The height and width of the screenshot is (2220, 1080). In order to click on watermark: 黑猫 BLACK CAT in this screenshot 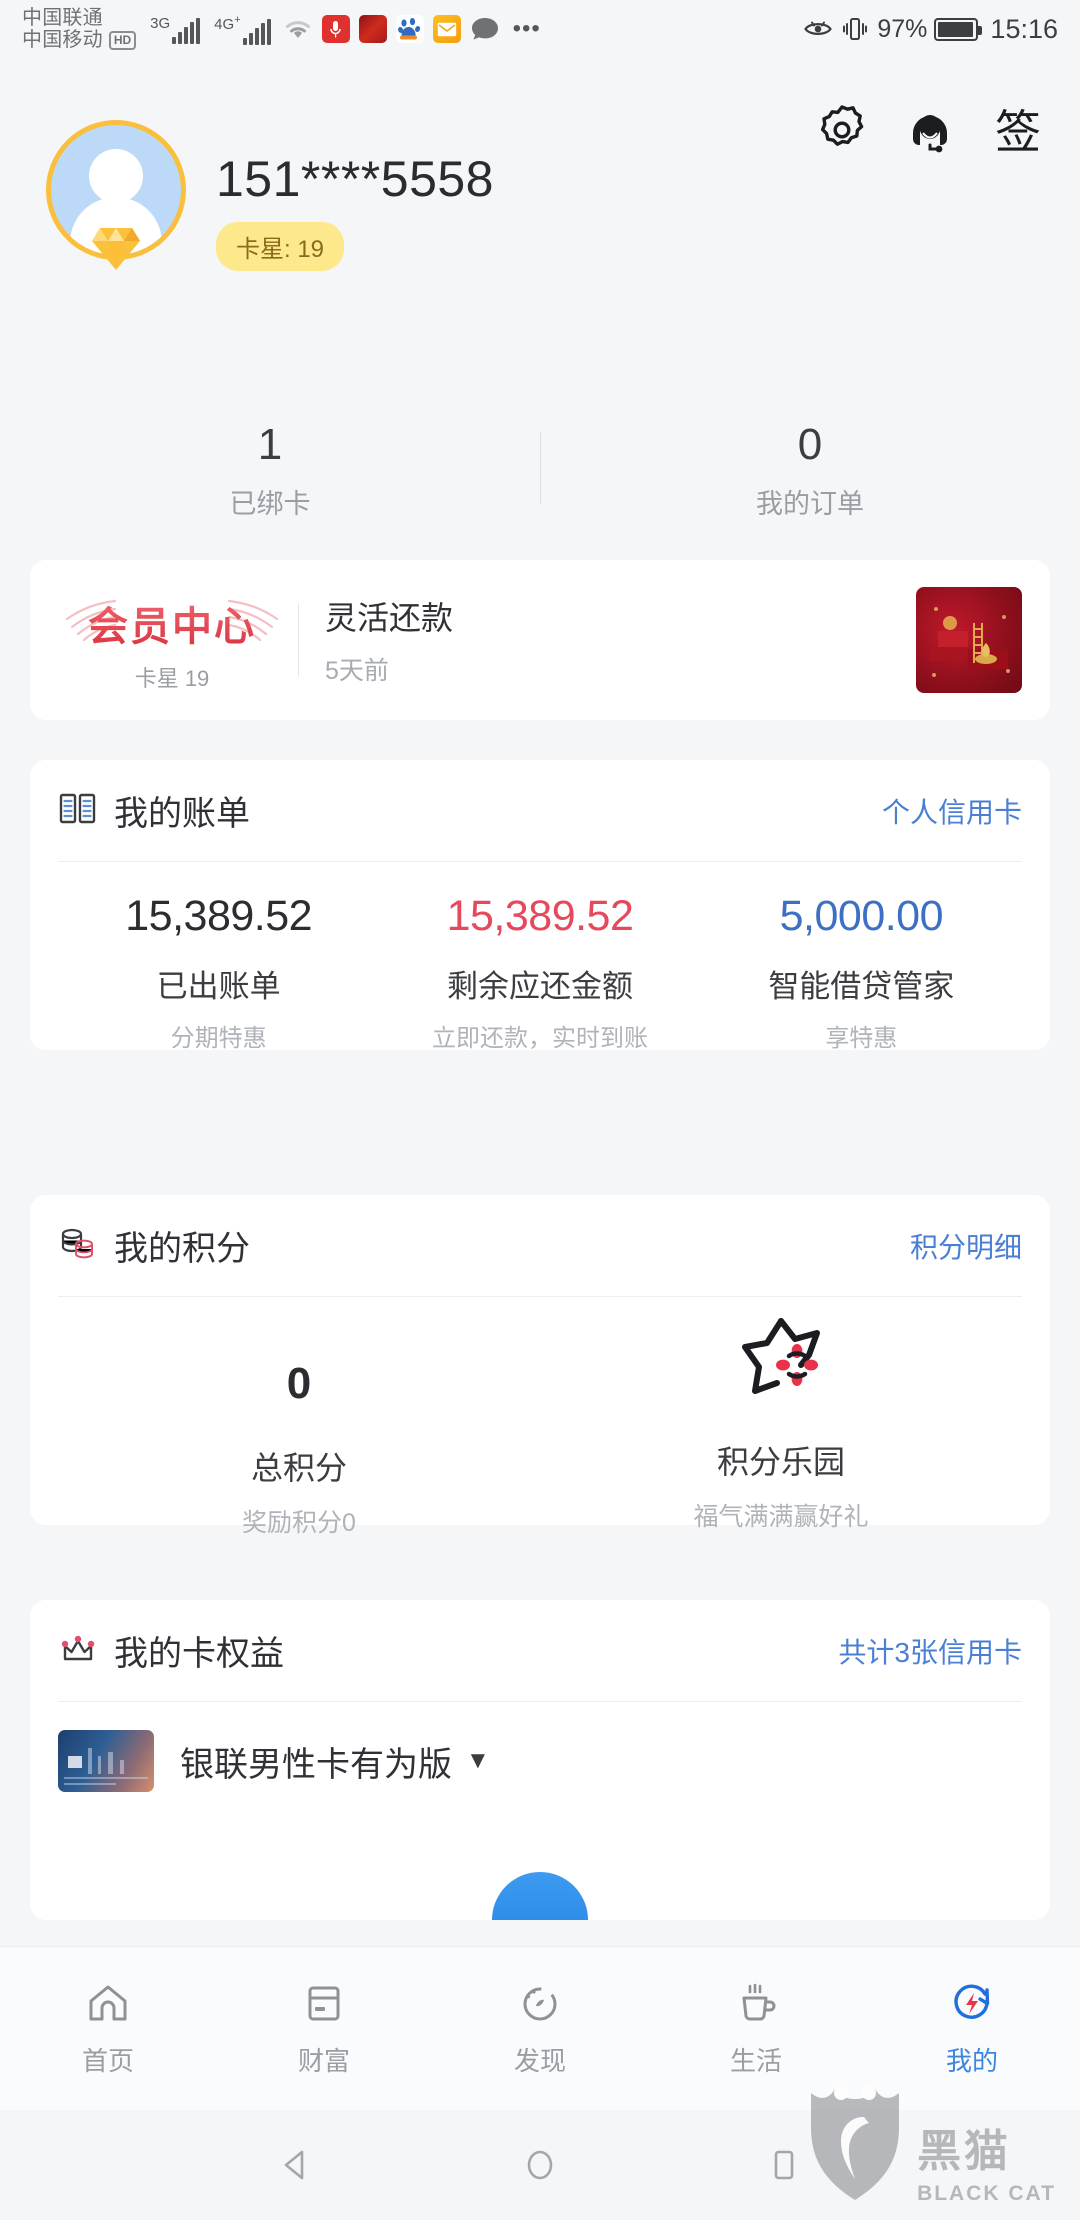, I will do `click(931, 2144)`.